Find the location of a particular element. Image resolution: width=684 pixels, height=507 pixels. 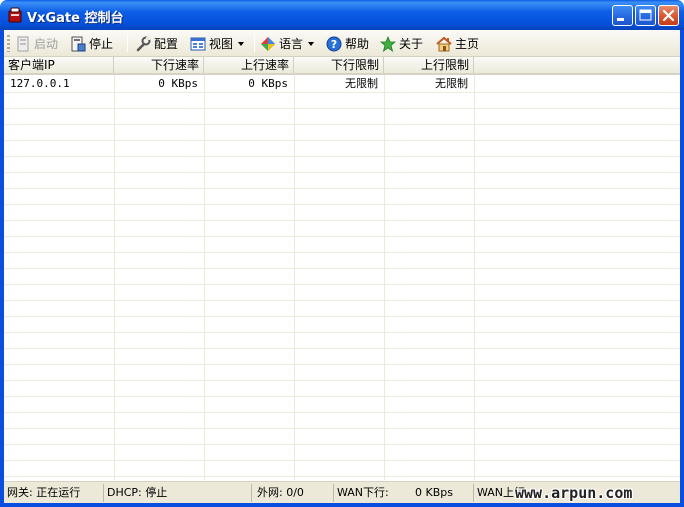

window-title: VxGate 控制台 is located at coordinates (75, 18).